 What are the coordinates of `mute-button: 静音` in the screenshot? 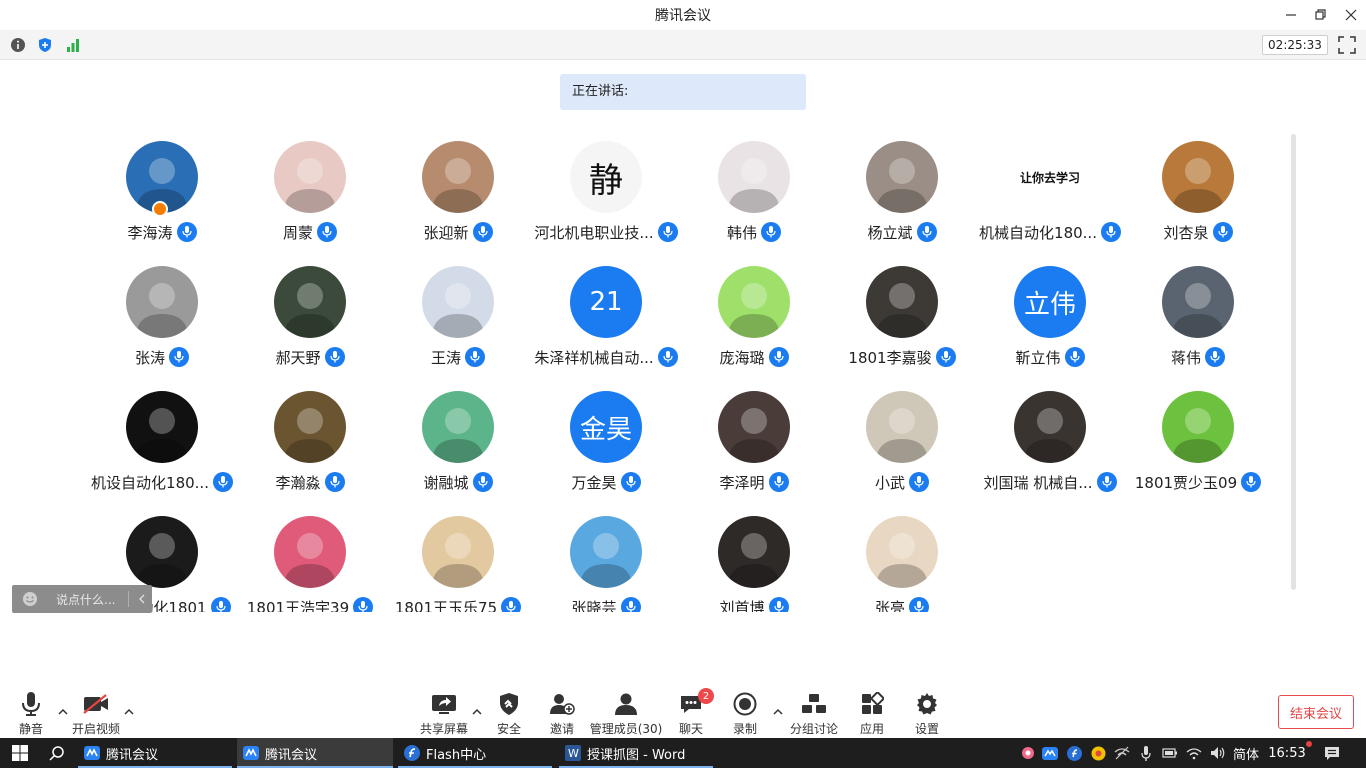 It's located at (31, 712).